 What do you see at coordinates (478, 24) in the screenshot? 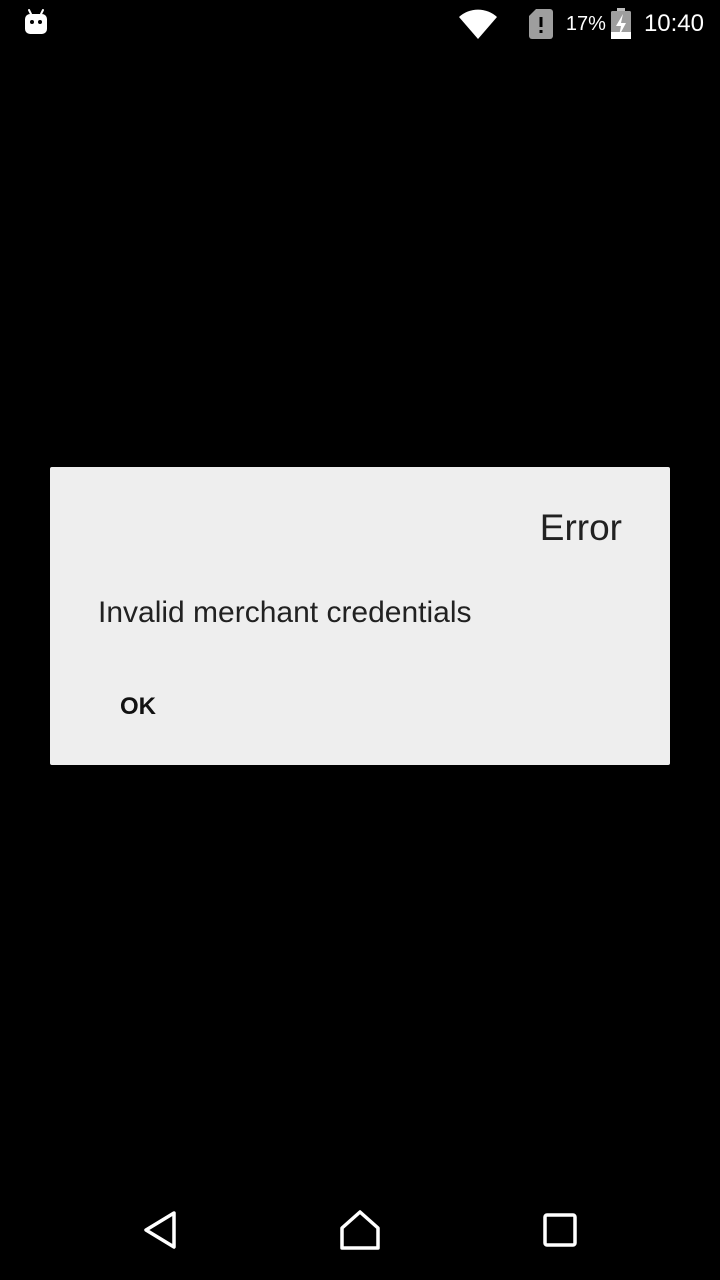
I see `wifi-icon` at bounding box center [478, 24].